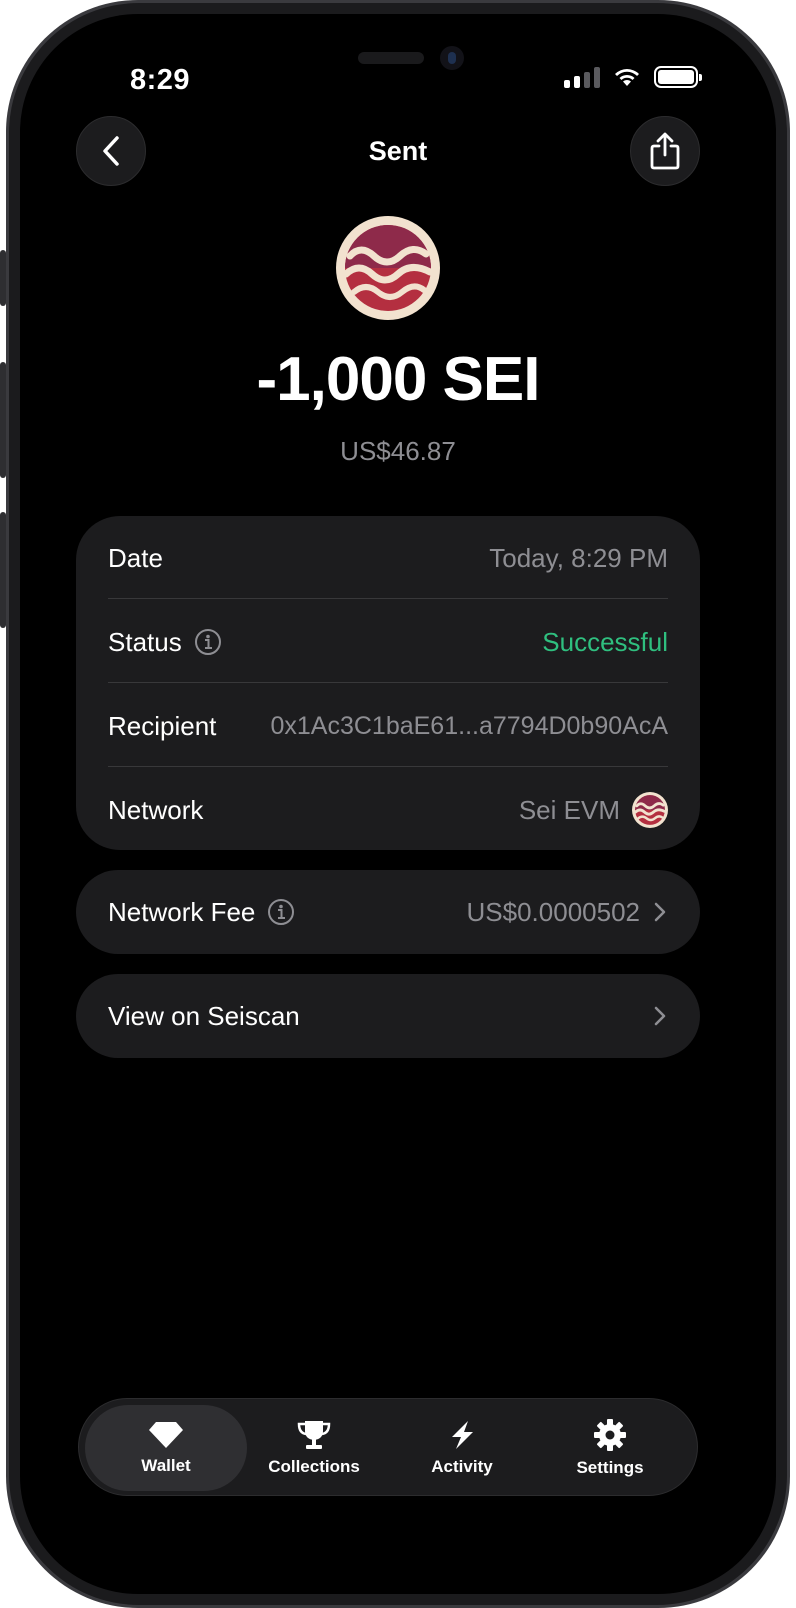  I want to click on gear-icon, so click(610, 1435).